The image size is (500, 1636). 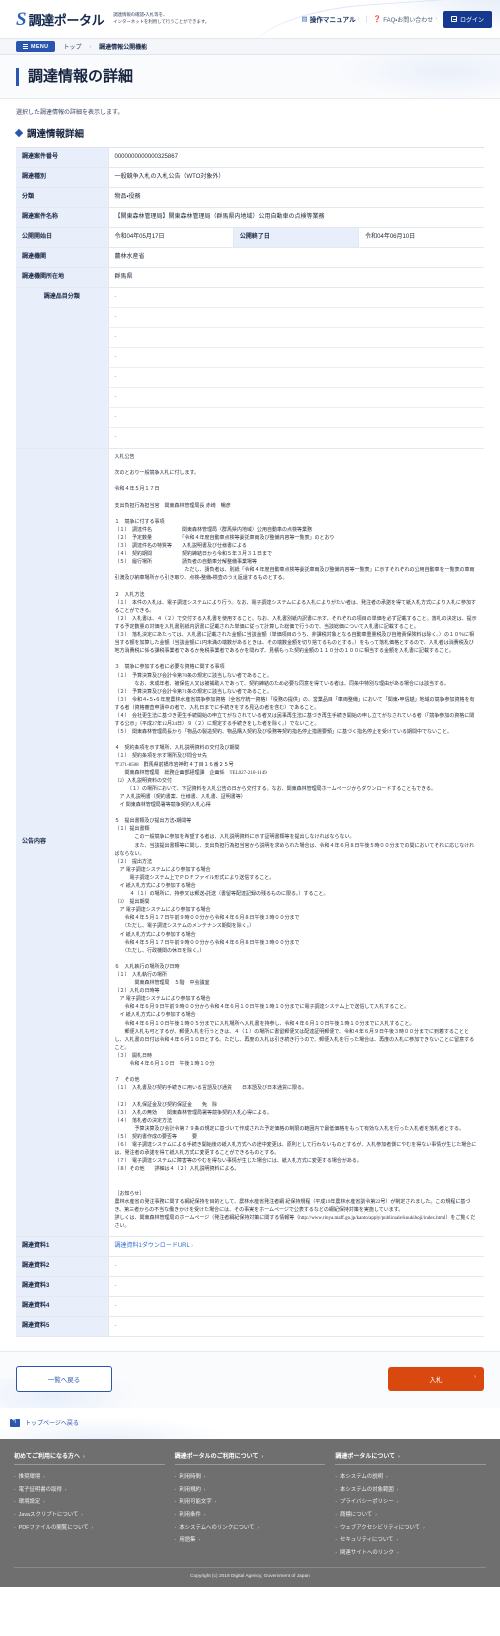 I want to click on row-value: 群馬県, so click(x=296, y=277).